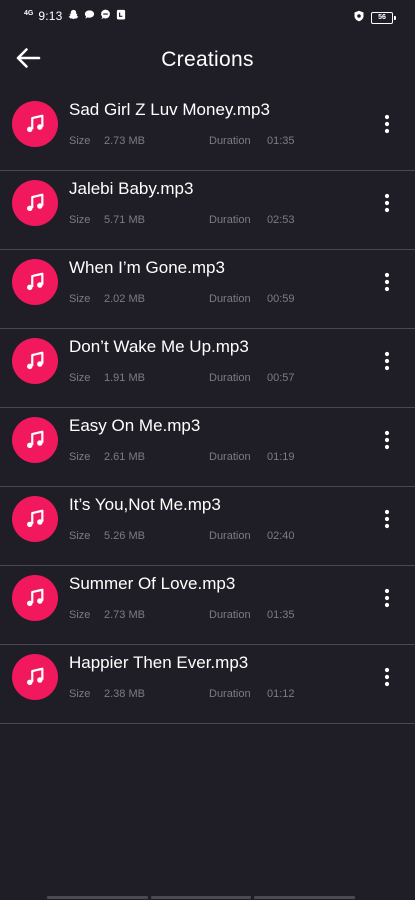 The height and width of the screenshot is (900, 415). Describe the element at coordinates (124, 220) in the screenshot. I see `size-value: 5.71 MB` at that location.